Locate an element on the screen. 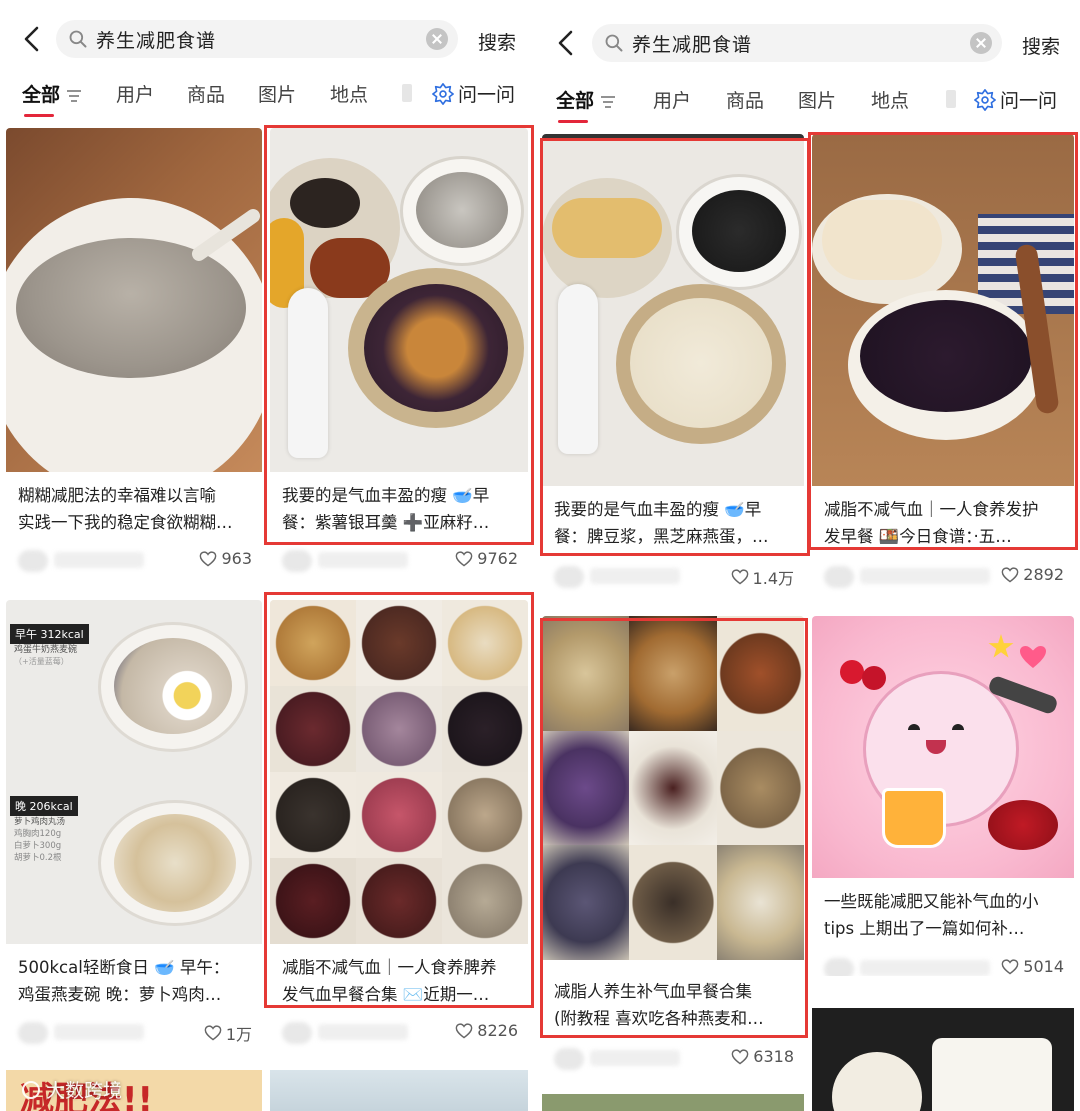 The width and height of the screenshot is (1080, 1111). note-card: 减脂不减气血｜一人食养脾养 发气血早餐合集 ✉️近期一… 8226 is located at coordinates (399, 828).